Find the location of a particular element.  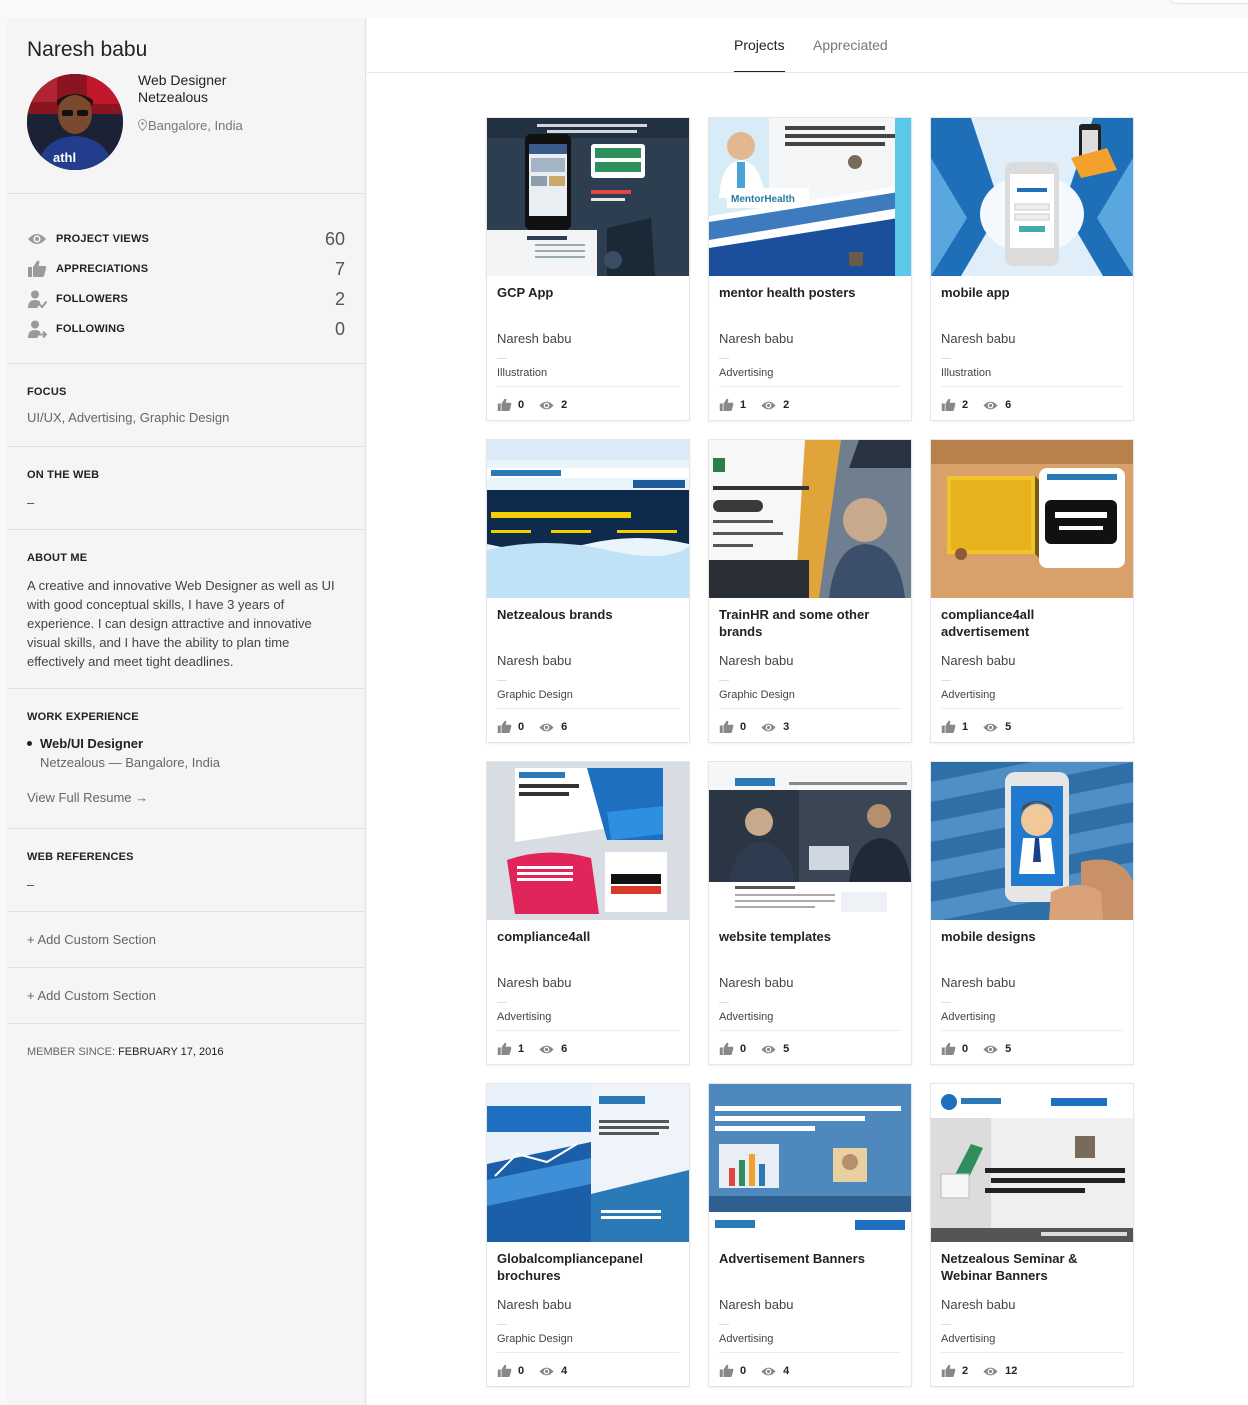

tab-appreciated: Appreciated is located at coordinates (850, 45).